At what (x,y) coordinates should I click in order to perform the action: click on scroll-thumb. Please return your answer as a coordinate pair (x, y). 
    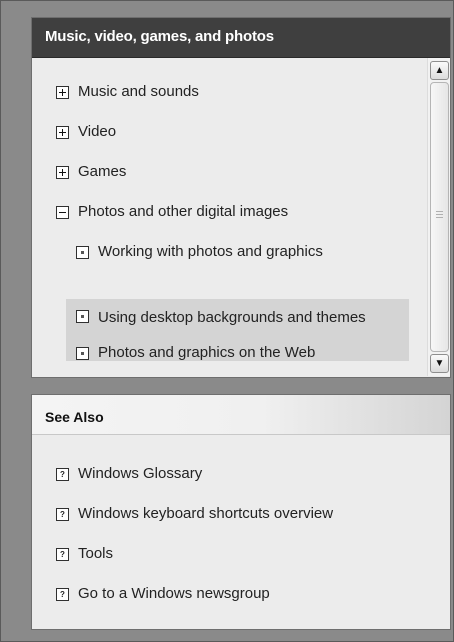
    Looking at the image, I should click on (439, 217).